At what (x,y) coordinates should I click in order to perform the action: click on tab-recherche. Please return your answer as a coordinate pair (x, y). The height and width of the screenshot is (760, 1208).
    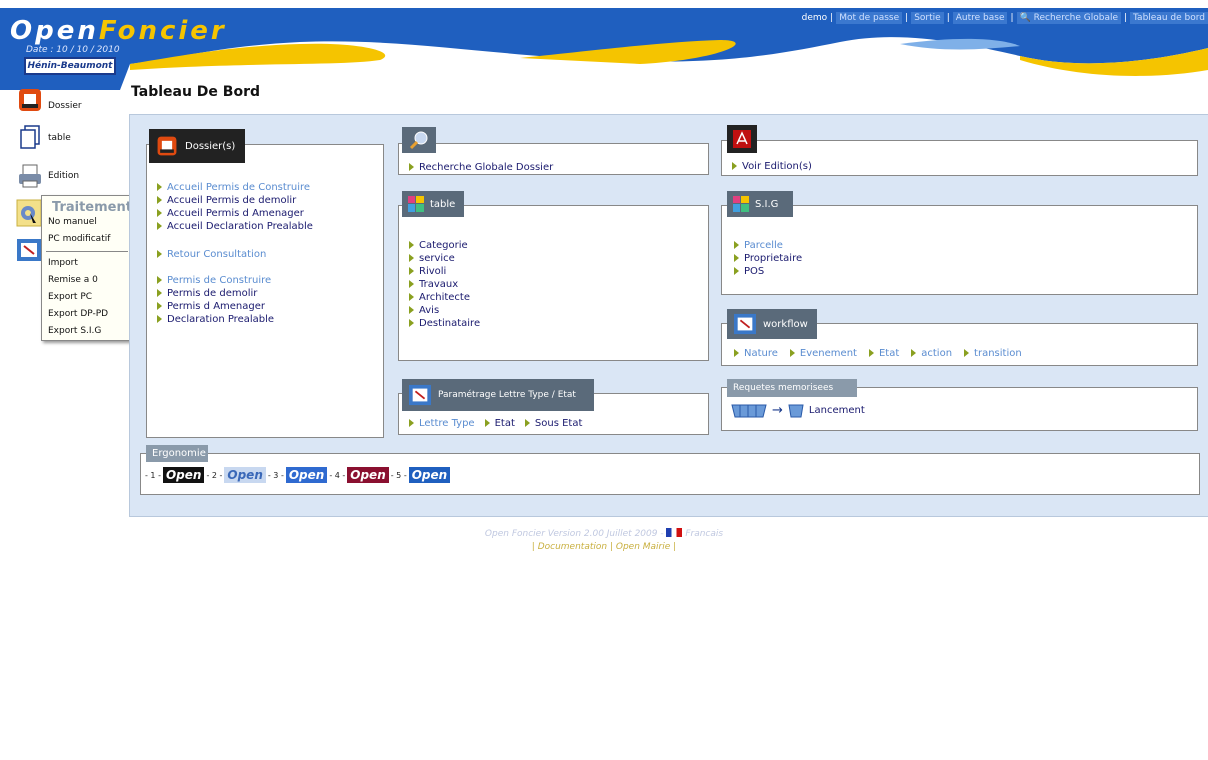
    Looking at the image, I should click on (419, 140).